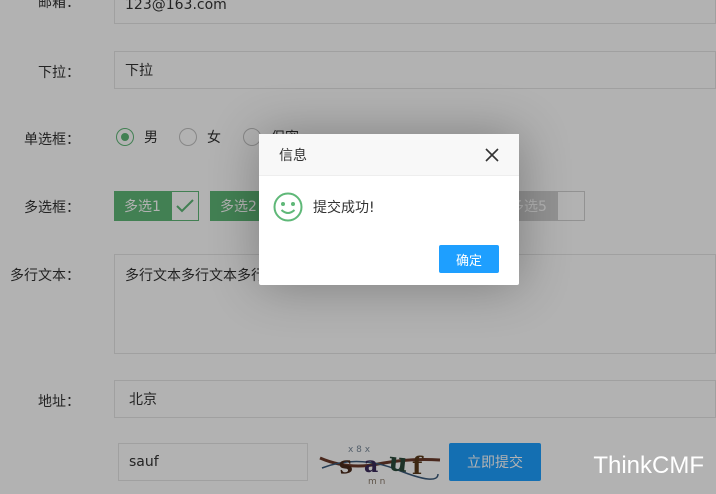  Describe the element at coordinates (344, 208) in the screenshot. I see `dialog-message: 提交成功!` at that location.